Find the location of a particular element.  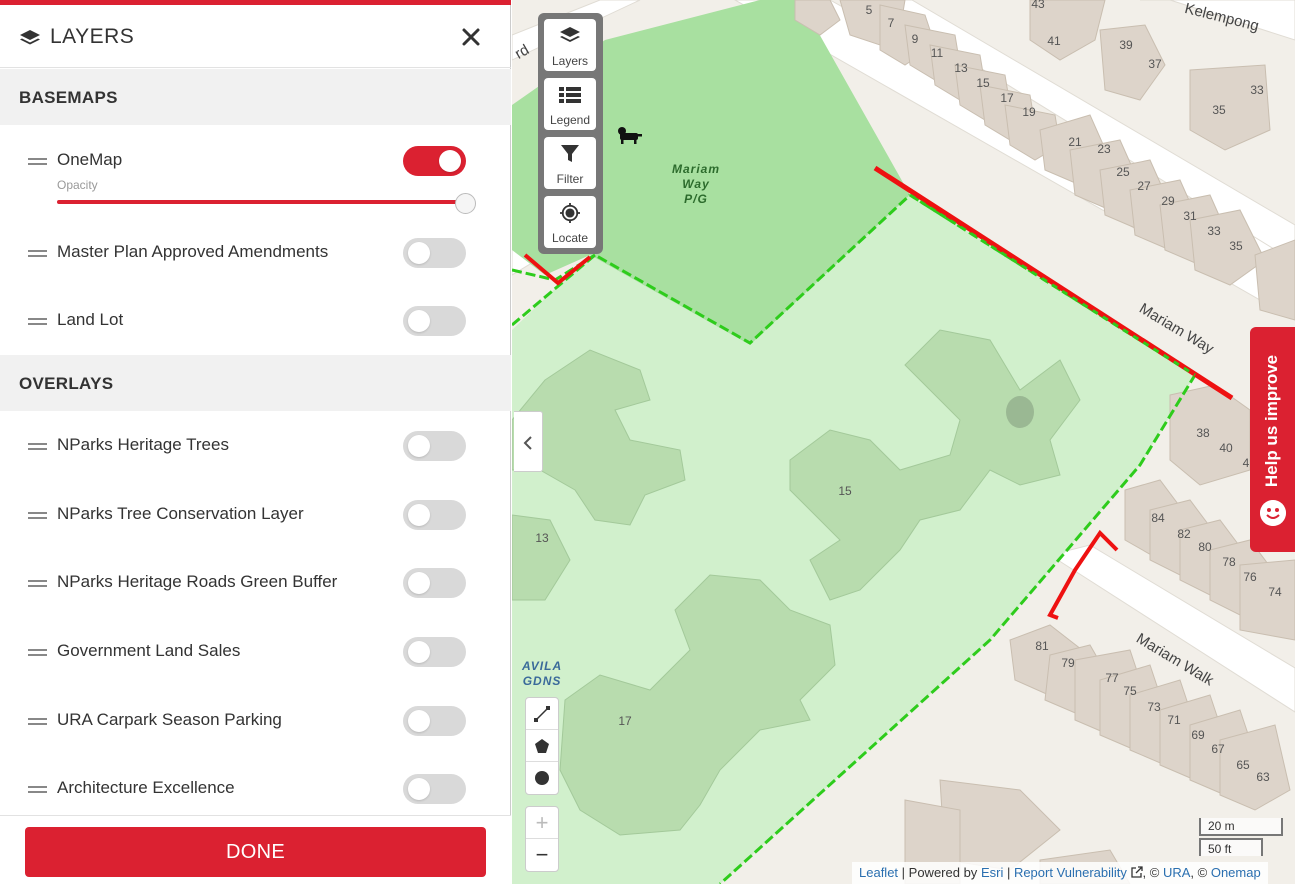

house-number: 76 is located at coordinates (1250, 577).